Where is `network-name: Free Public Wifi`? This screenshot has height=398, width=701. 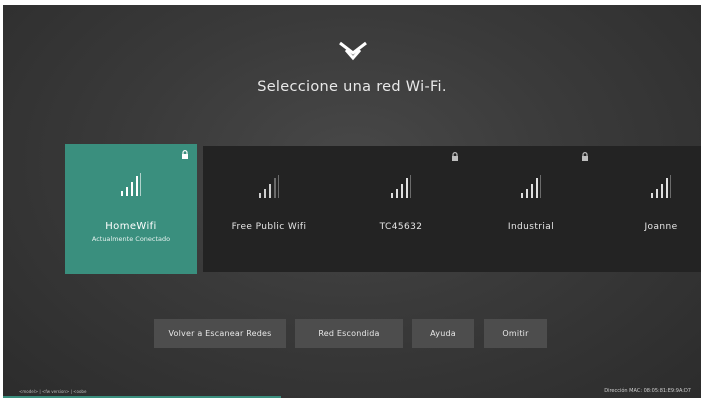 network-name: Free Public Wifi is located at coordinates (269, 227).